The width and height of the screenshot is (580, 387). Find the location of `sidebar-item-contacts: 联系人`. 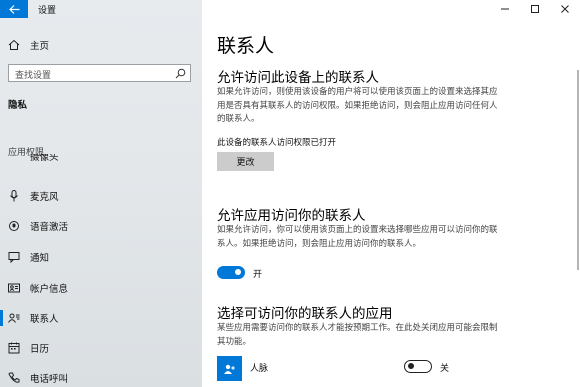

sidebar-item-contacts: 联系人 is located at coordinates (101, 318).